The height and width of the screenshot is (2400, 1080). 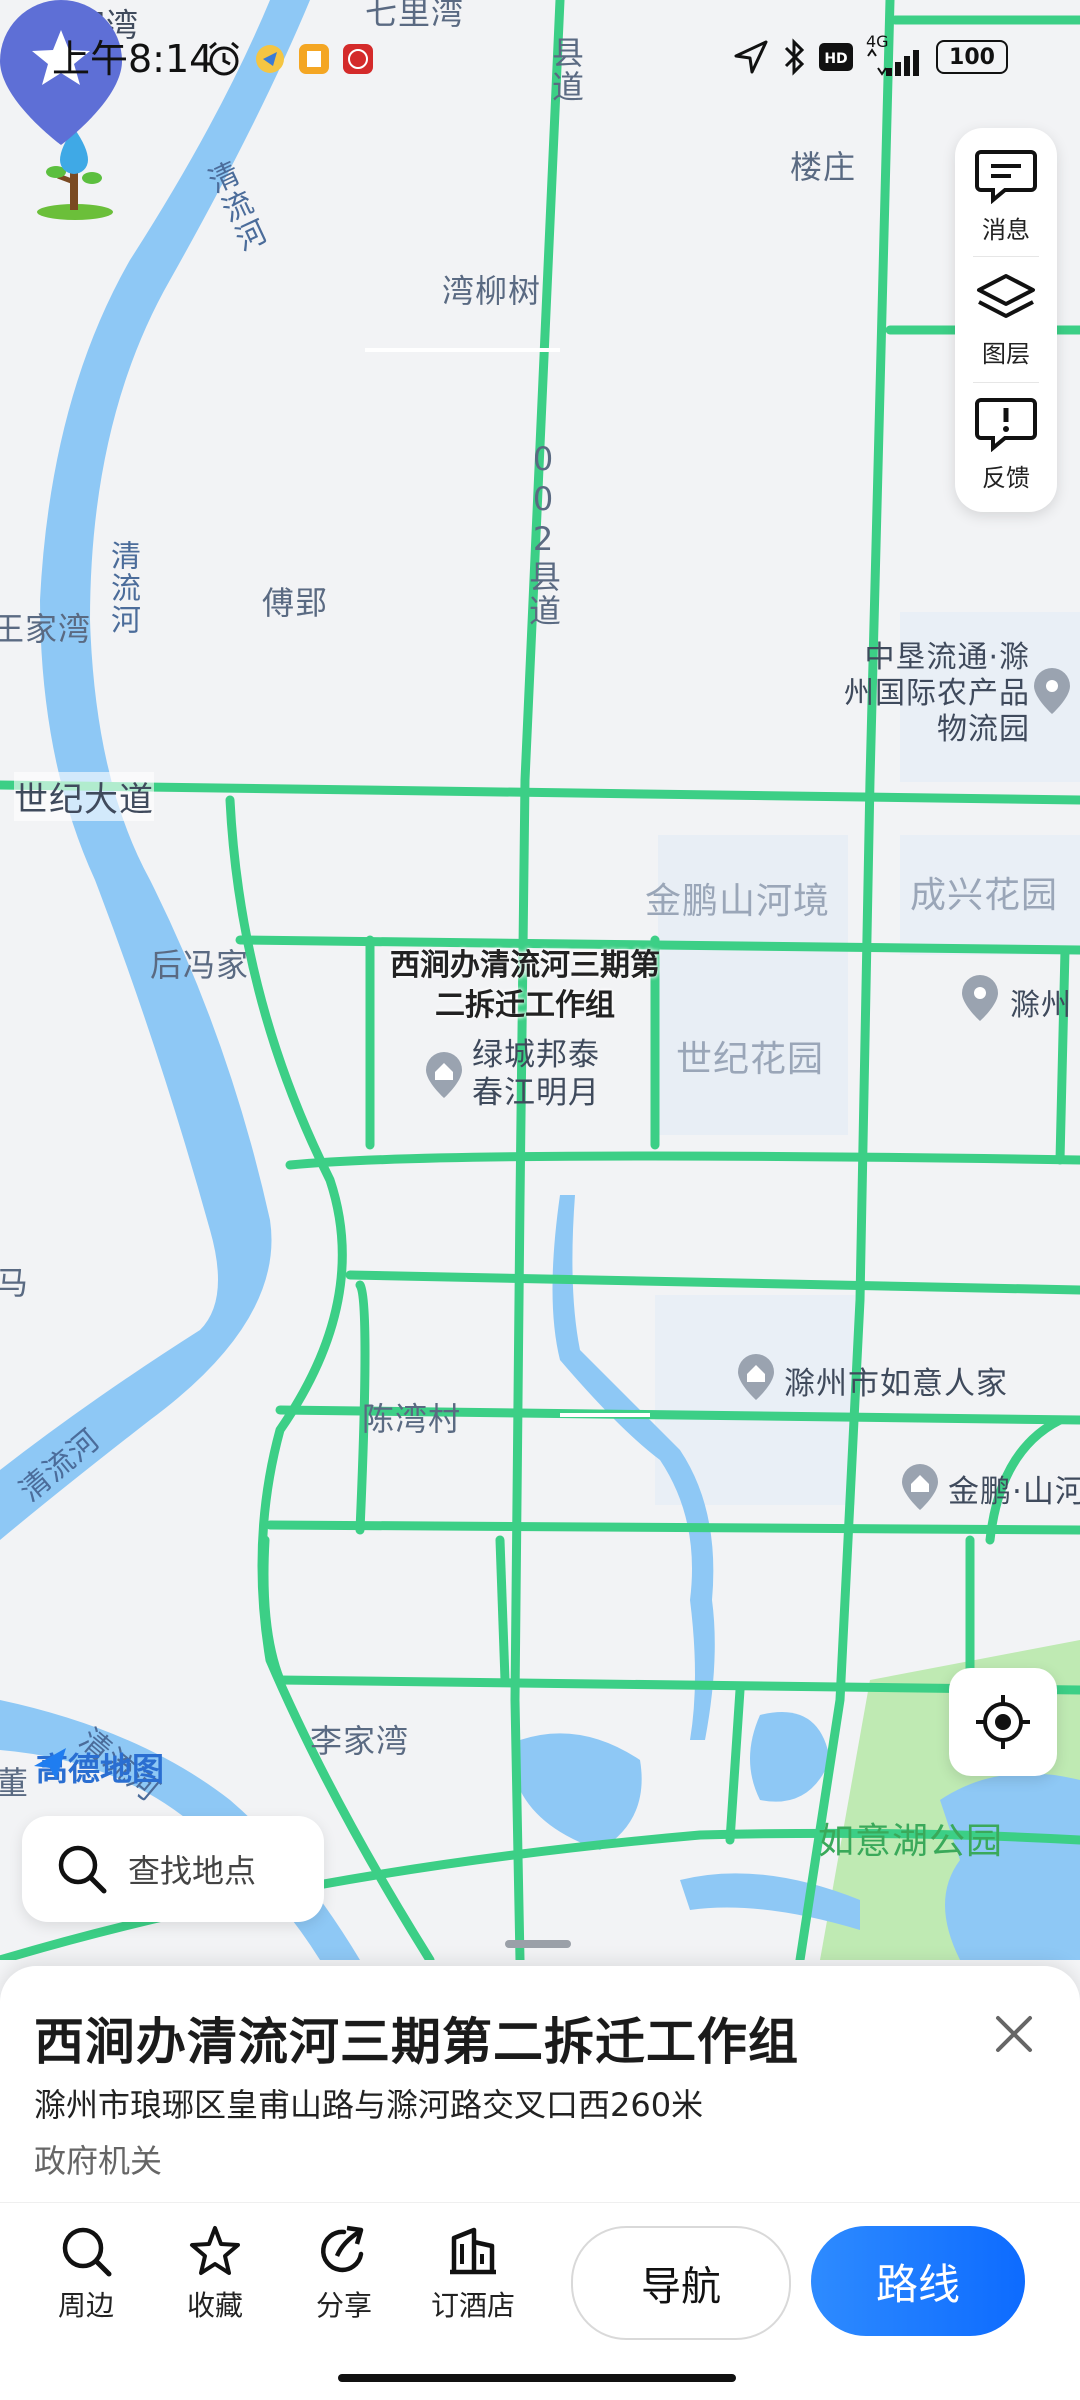 What do you see at coordinates (911, 1841) in the screenshot?
I see `map-label-park: 如意湖公园` at bounding box center [911, 1841].